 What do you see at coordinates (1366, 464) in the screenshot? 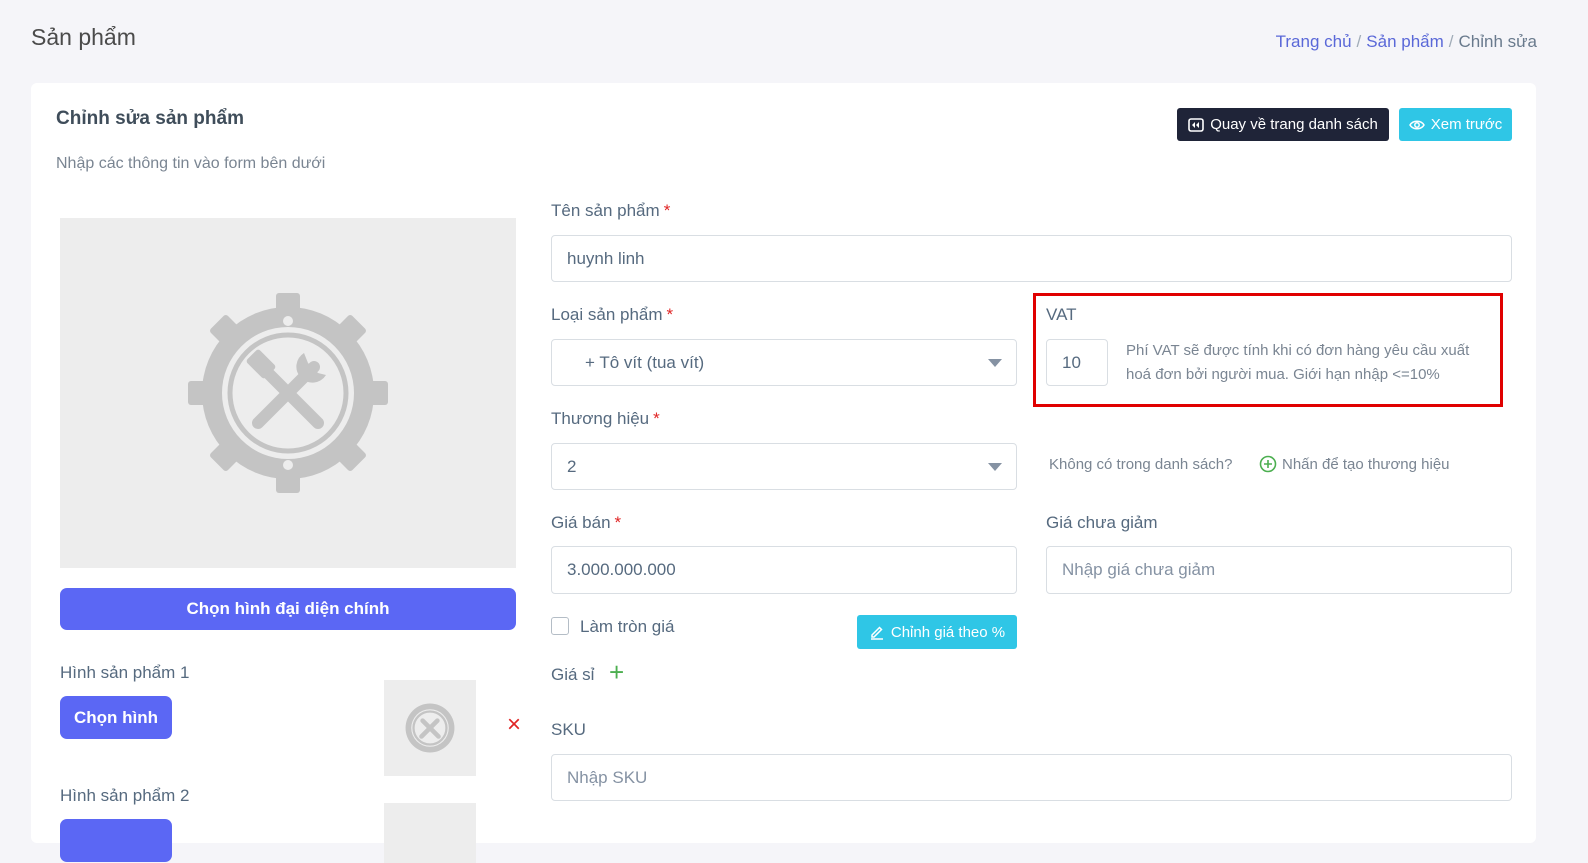
I see `create-brand-label: Nhấn để tạo thương hiệu` at bounding box center [1366, 464].